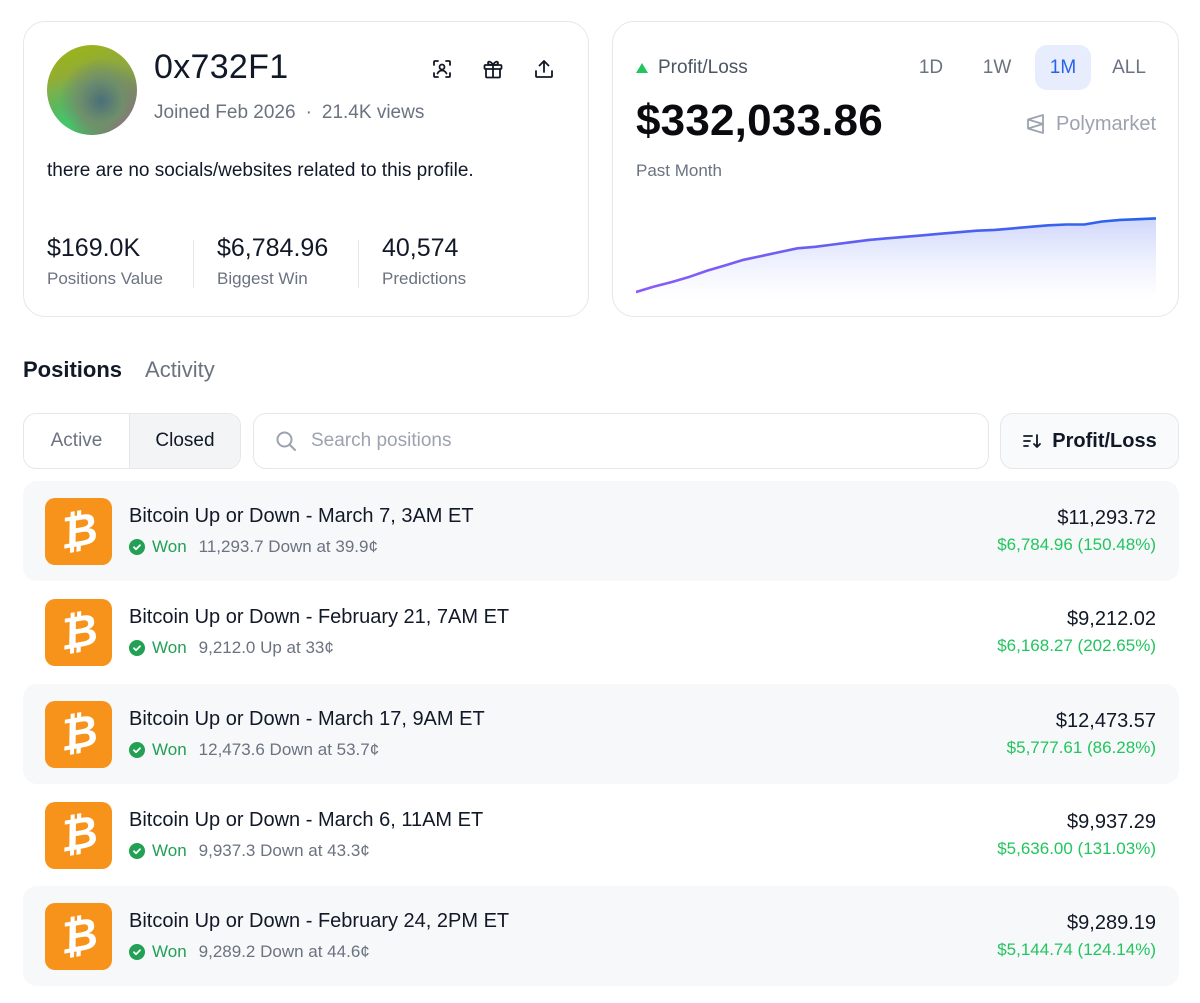  I want to click on position-gain: $5,777.61 (86.28%), so click(1081, 747).